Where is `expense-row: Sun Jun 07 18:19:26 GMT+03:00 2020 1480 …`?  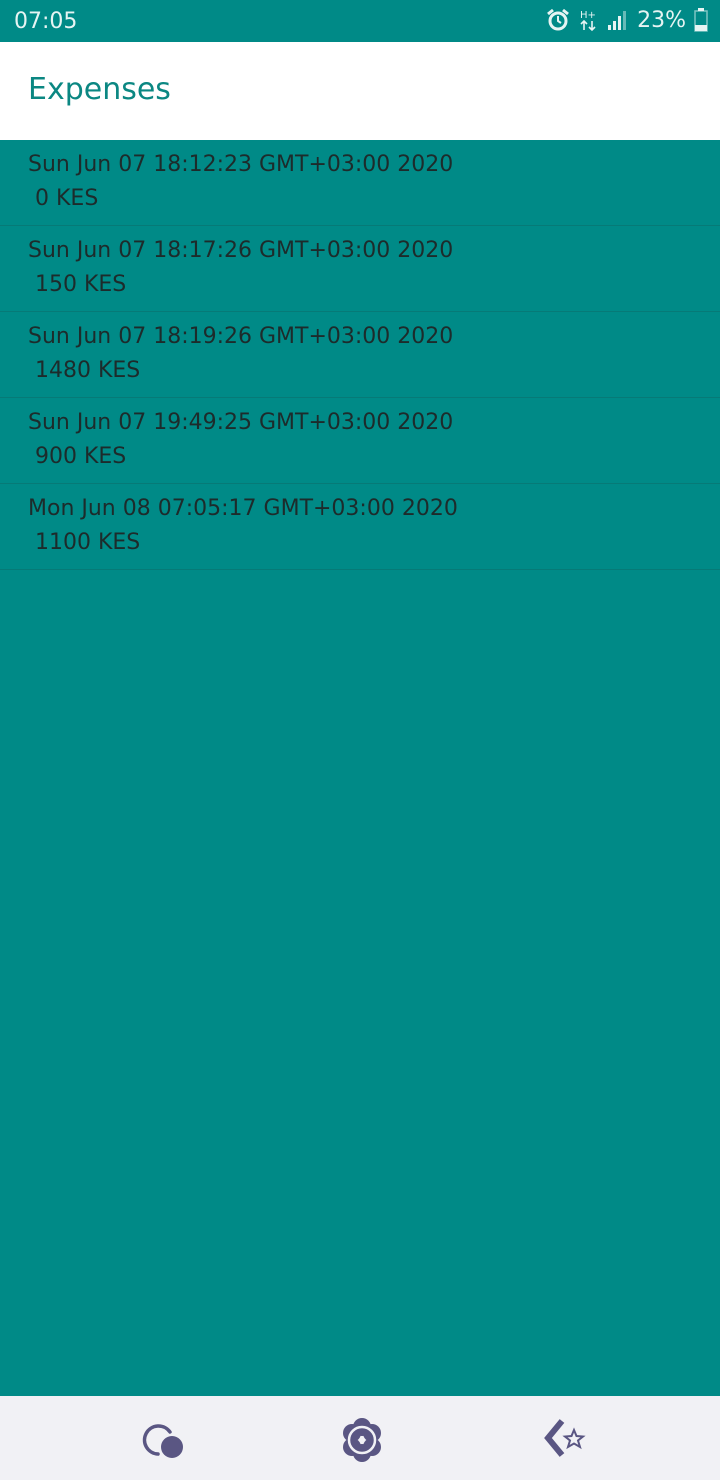
expense-row: Sun Jun 07 18:19:26 GMT+03:00 2020 1480 … is located at coordinates (360, 355).